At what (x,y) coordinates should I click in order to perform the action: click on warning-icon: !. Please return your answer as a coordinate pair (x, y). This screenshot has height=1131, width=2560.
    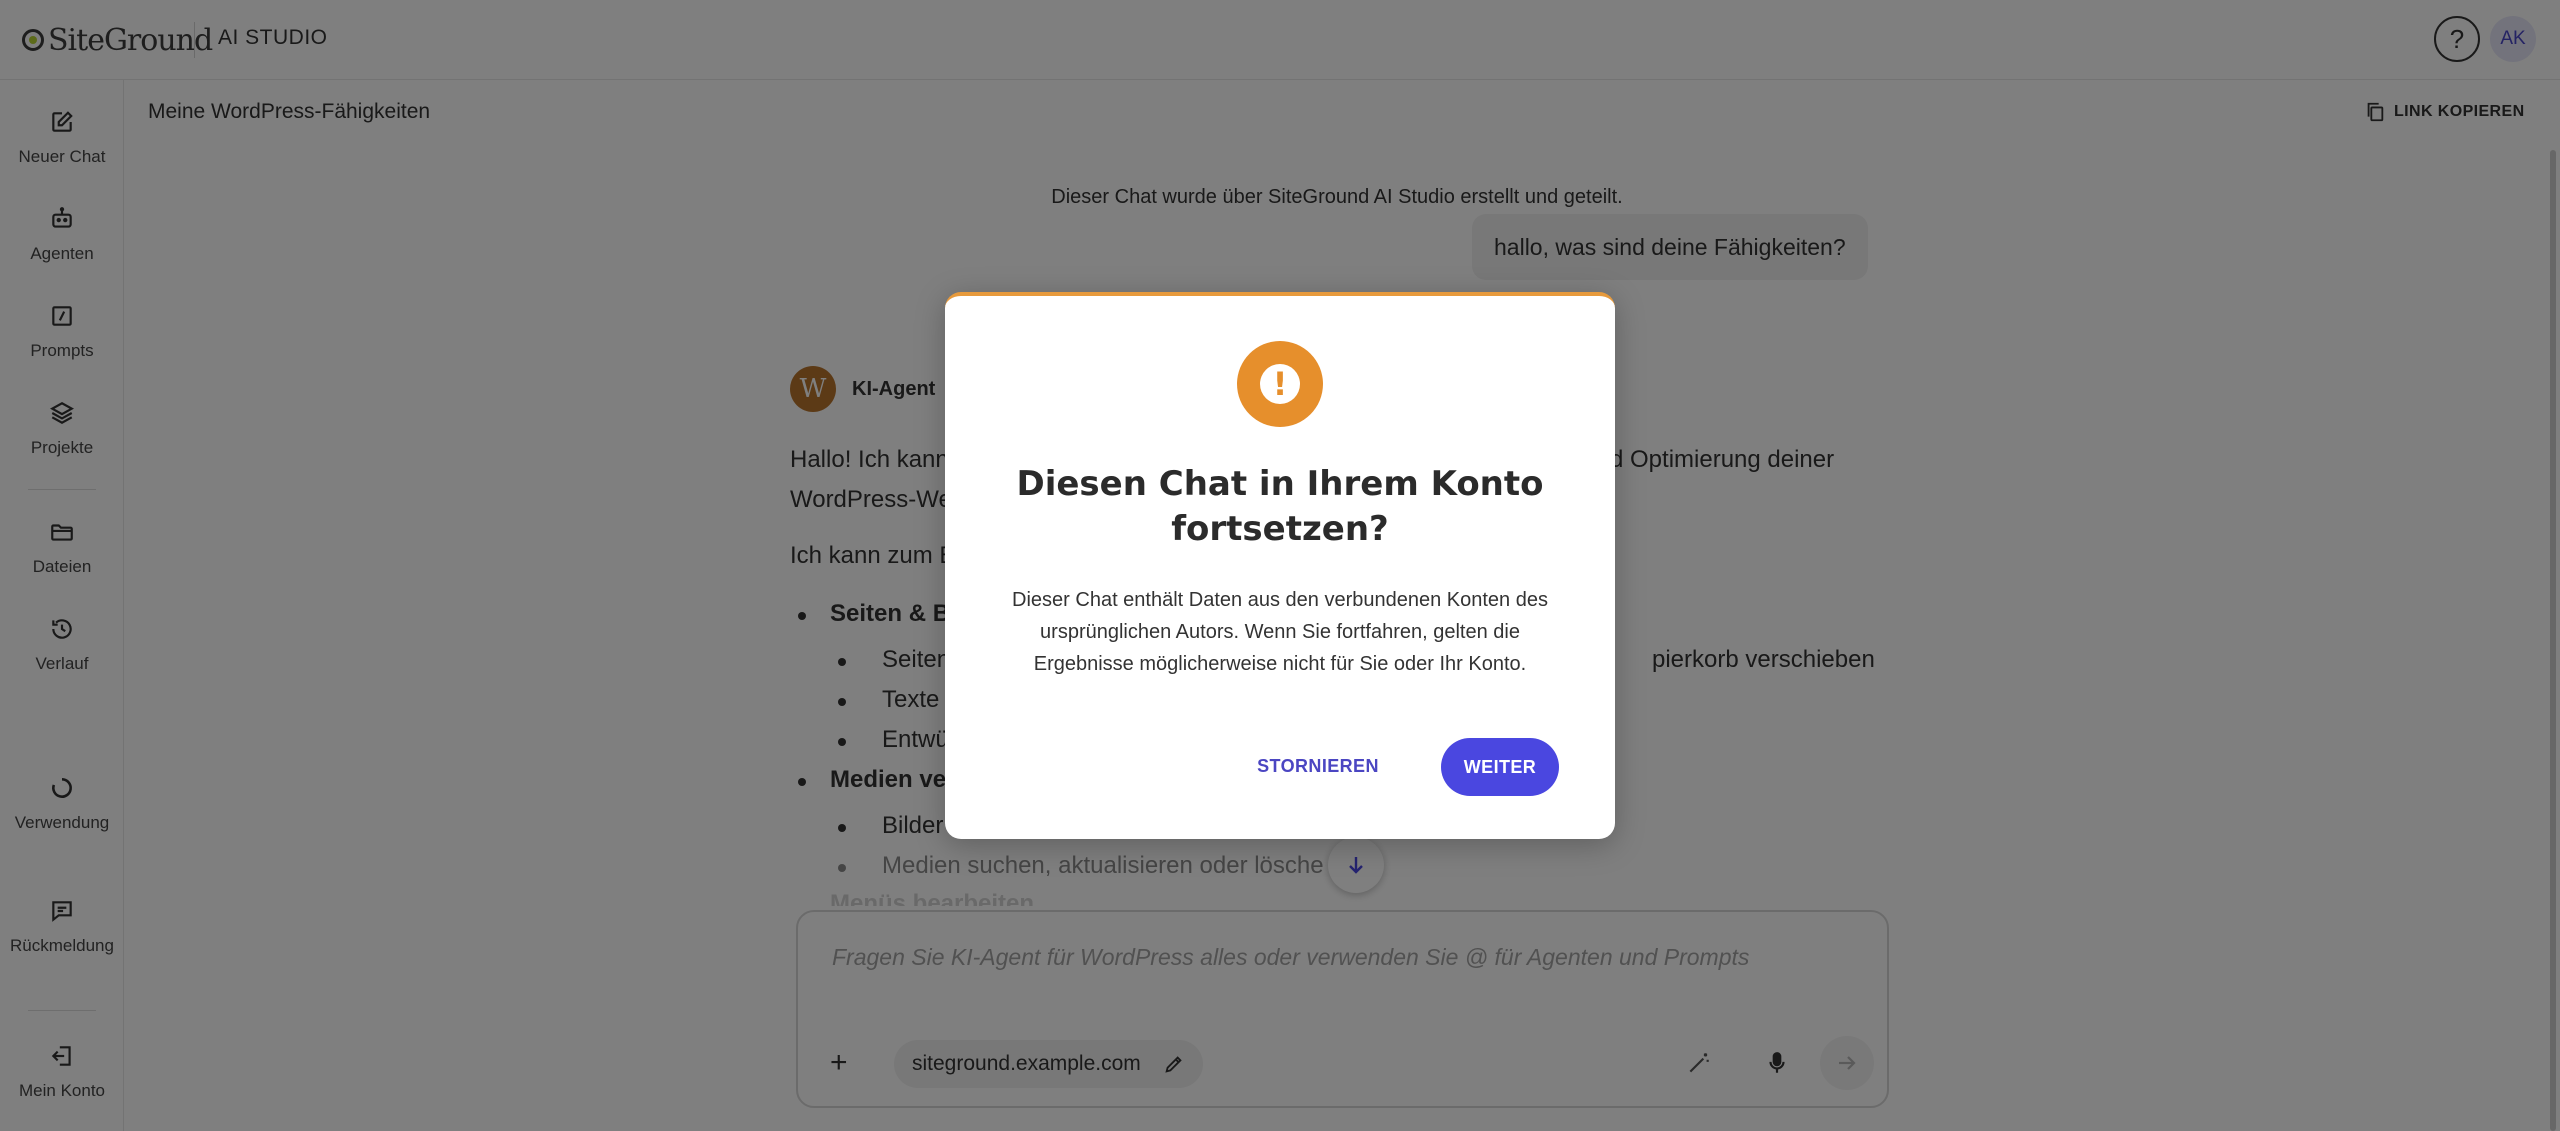
    Looking at the image, I should click on (1280, 384).